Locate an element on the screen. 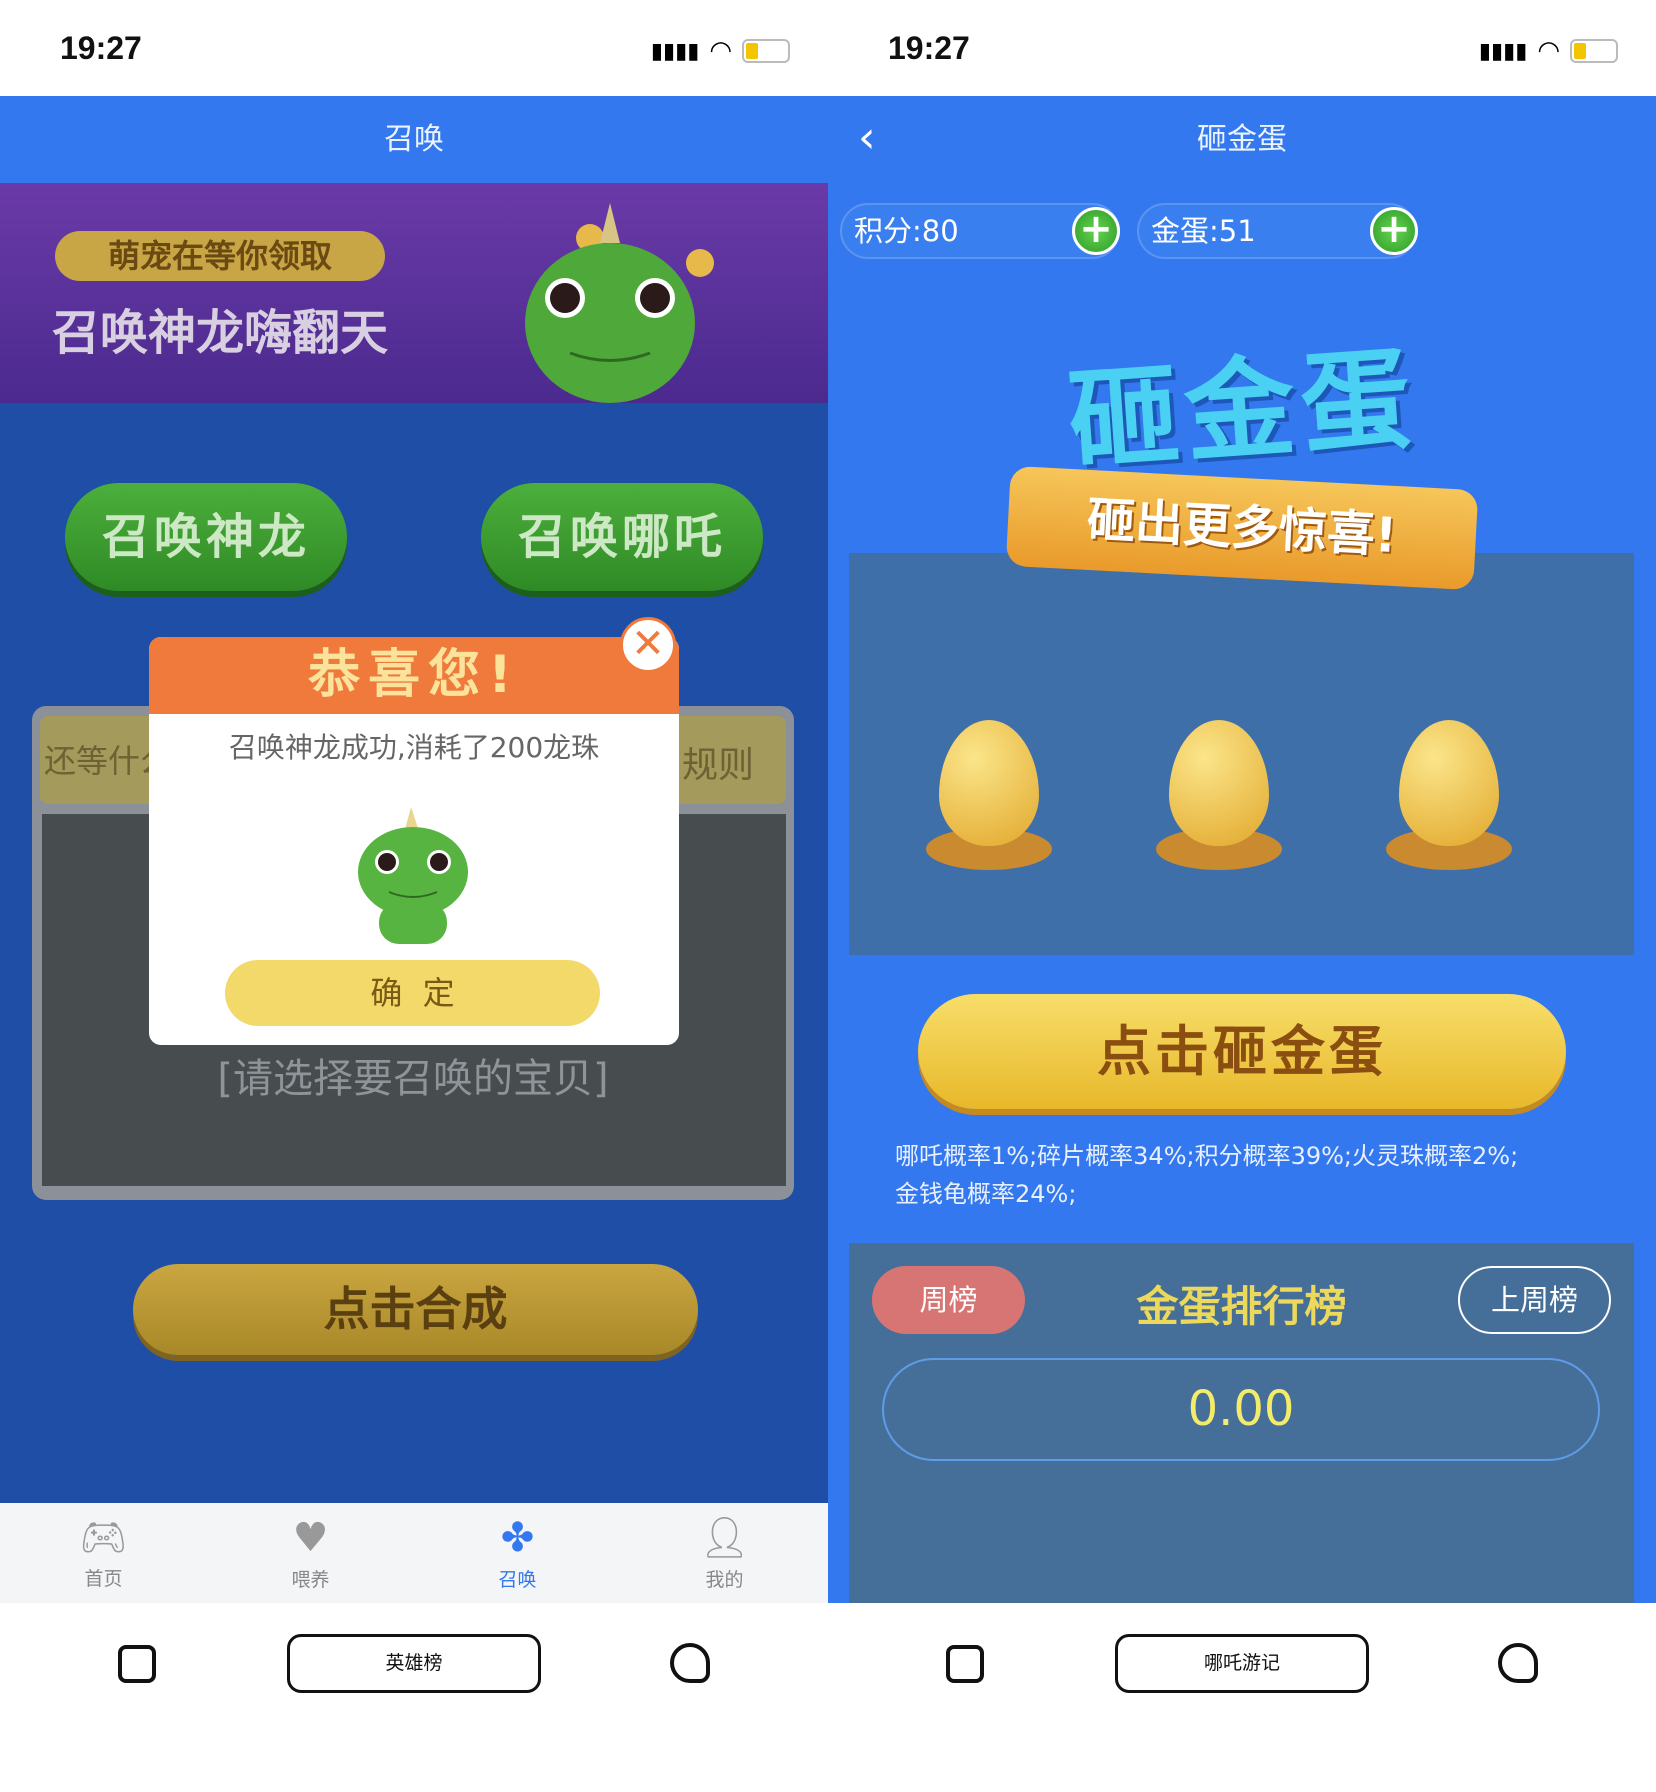  dragon-mascot-image is located at coordinates (619, 303).